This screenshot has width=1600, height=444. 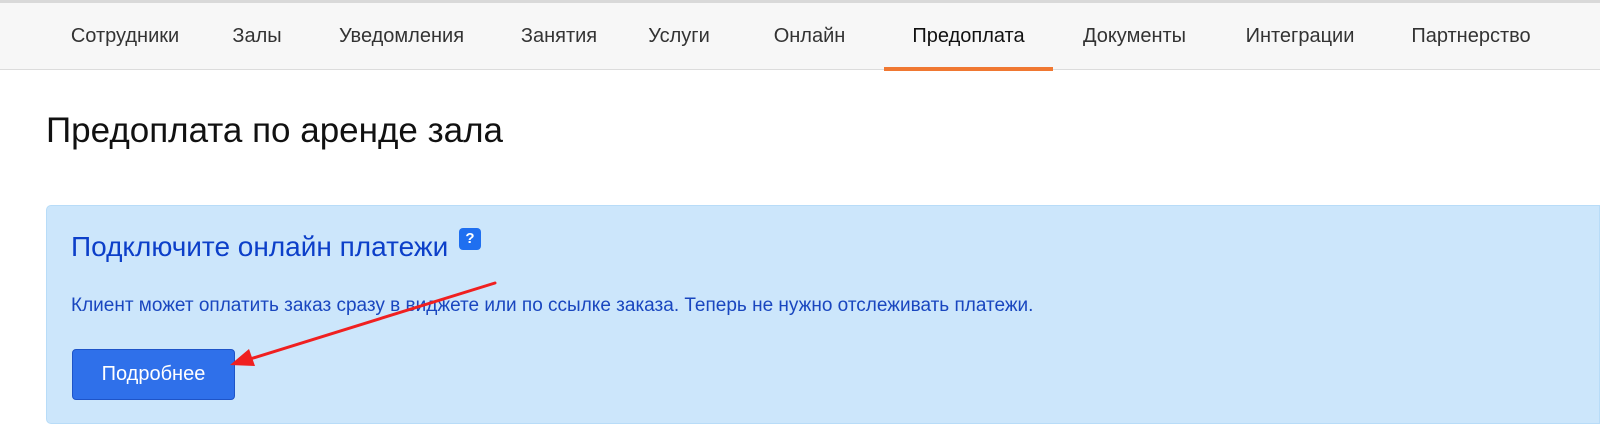 I want to click on tab-halls: Залы, so click(x=257, y=36).